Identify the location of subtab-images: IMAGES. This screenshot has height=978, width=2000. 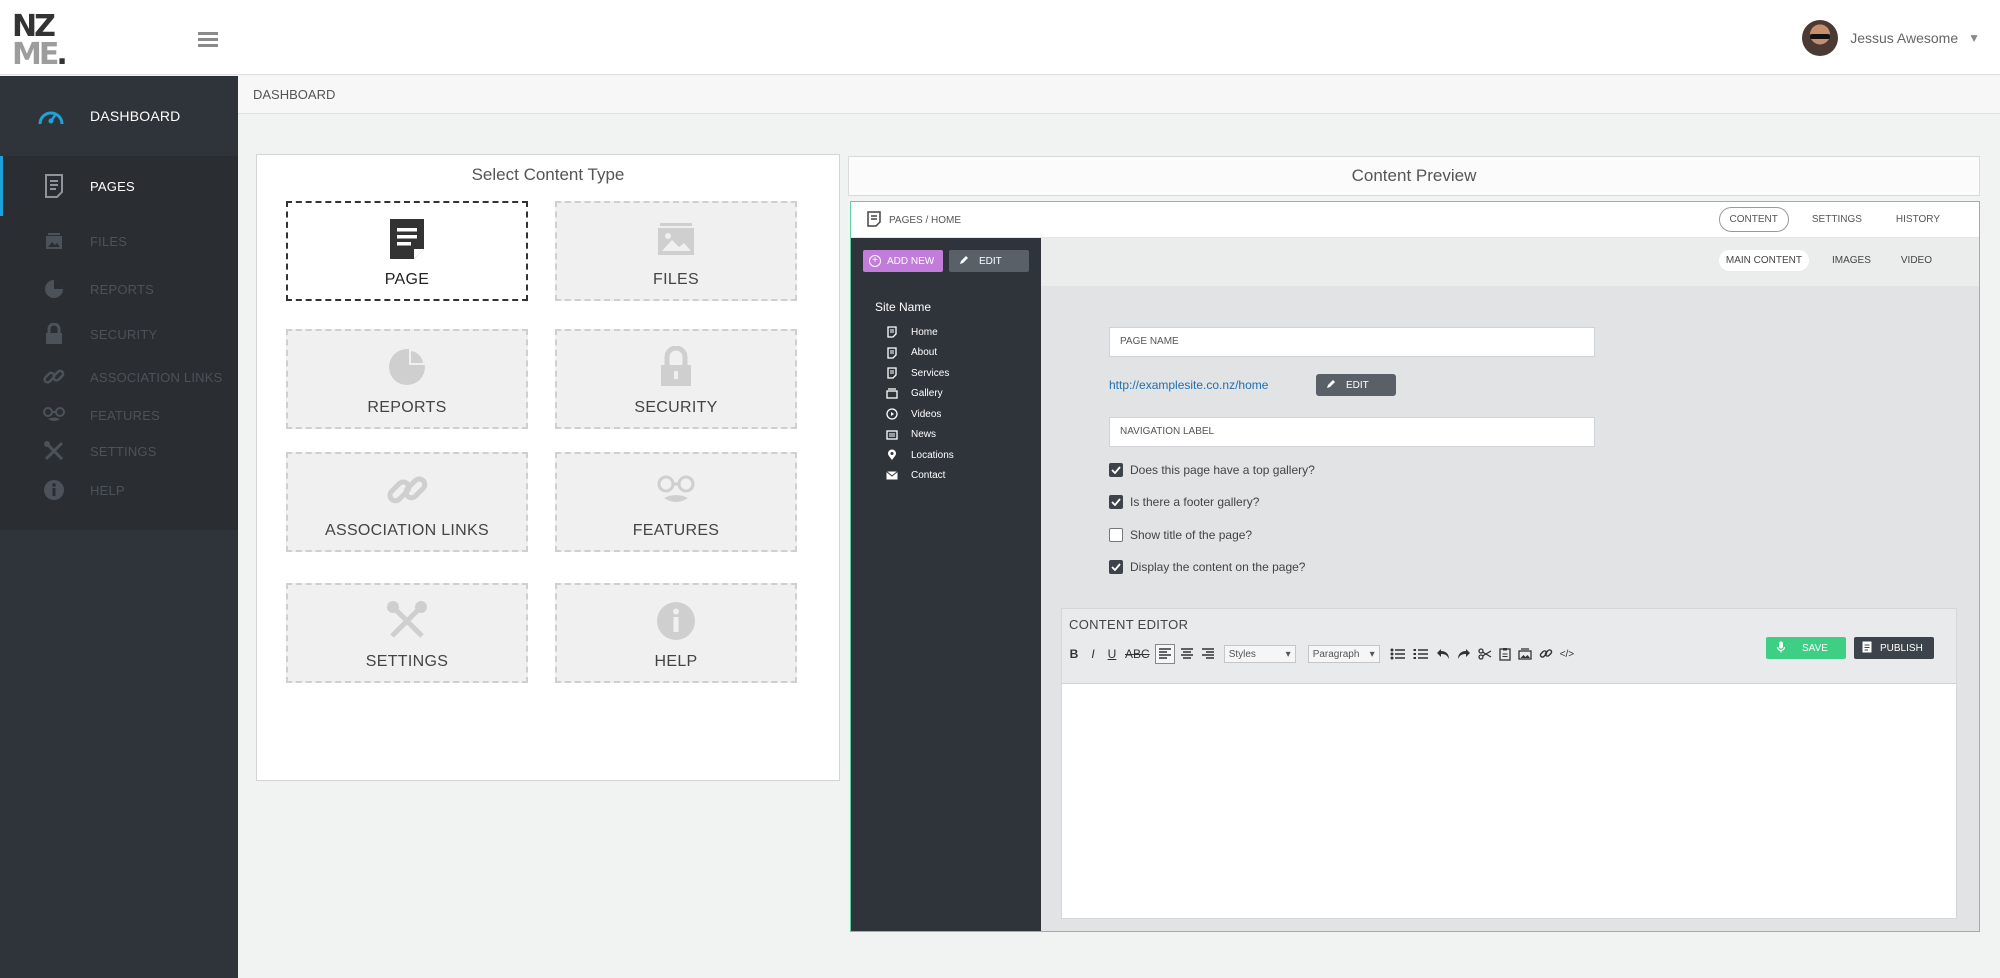
(1851, 260).